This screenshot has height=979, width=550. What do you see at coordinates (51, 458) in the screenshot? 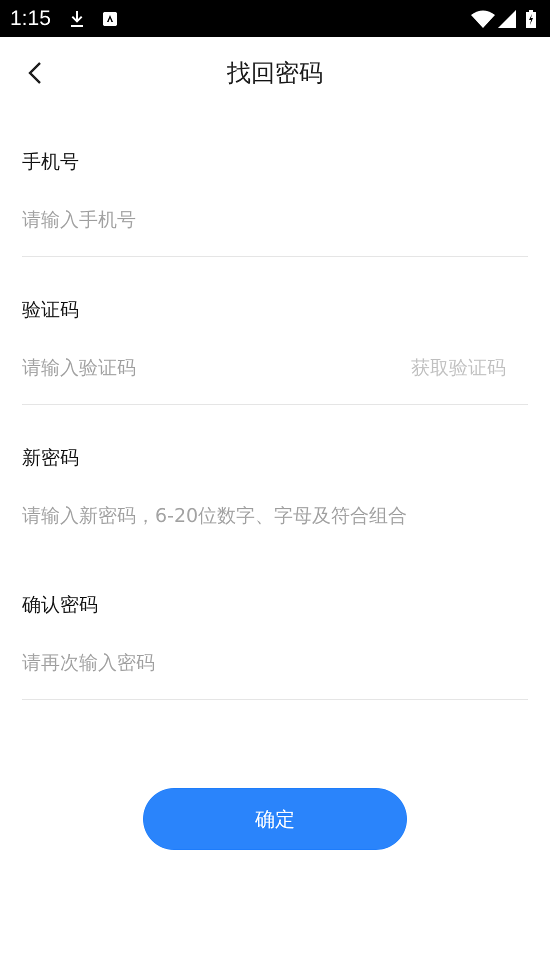
I see `field-label: 新密码` at bounding box center [51, 458].